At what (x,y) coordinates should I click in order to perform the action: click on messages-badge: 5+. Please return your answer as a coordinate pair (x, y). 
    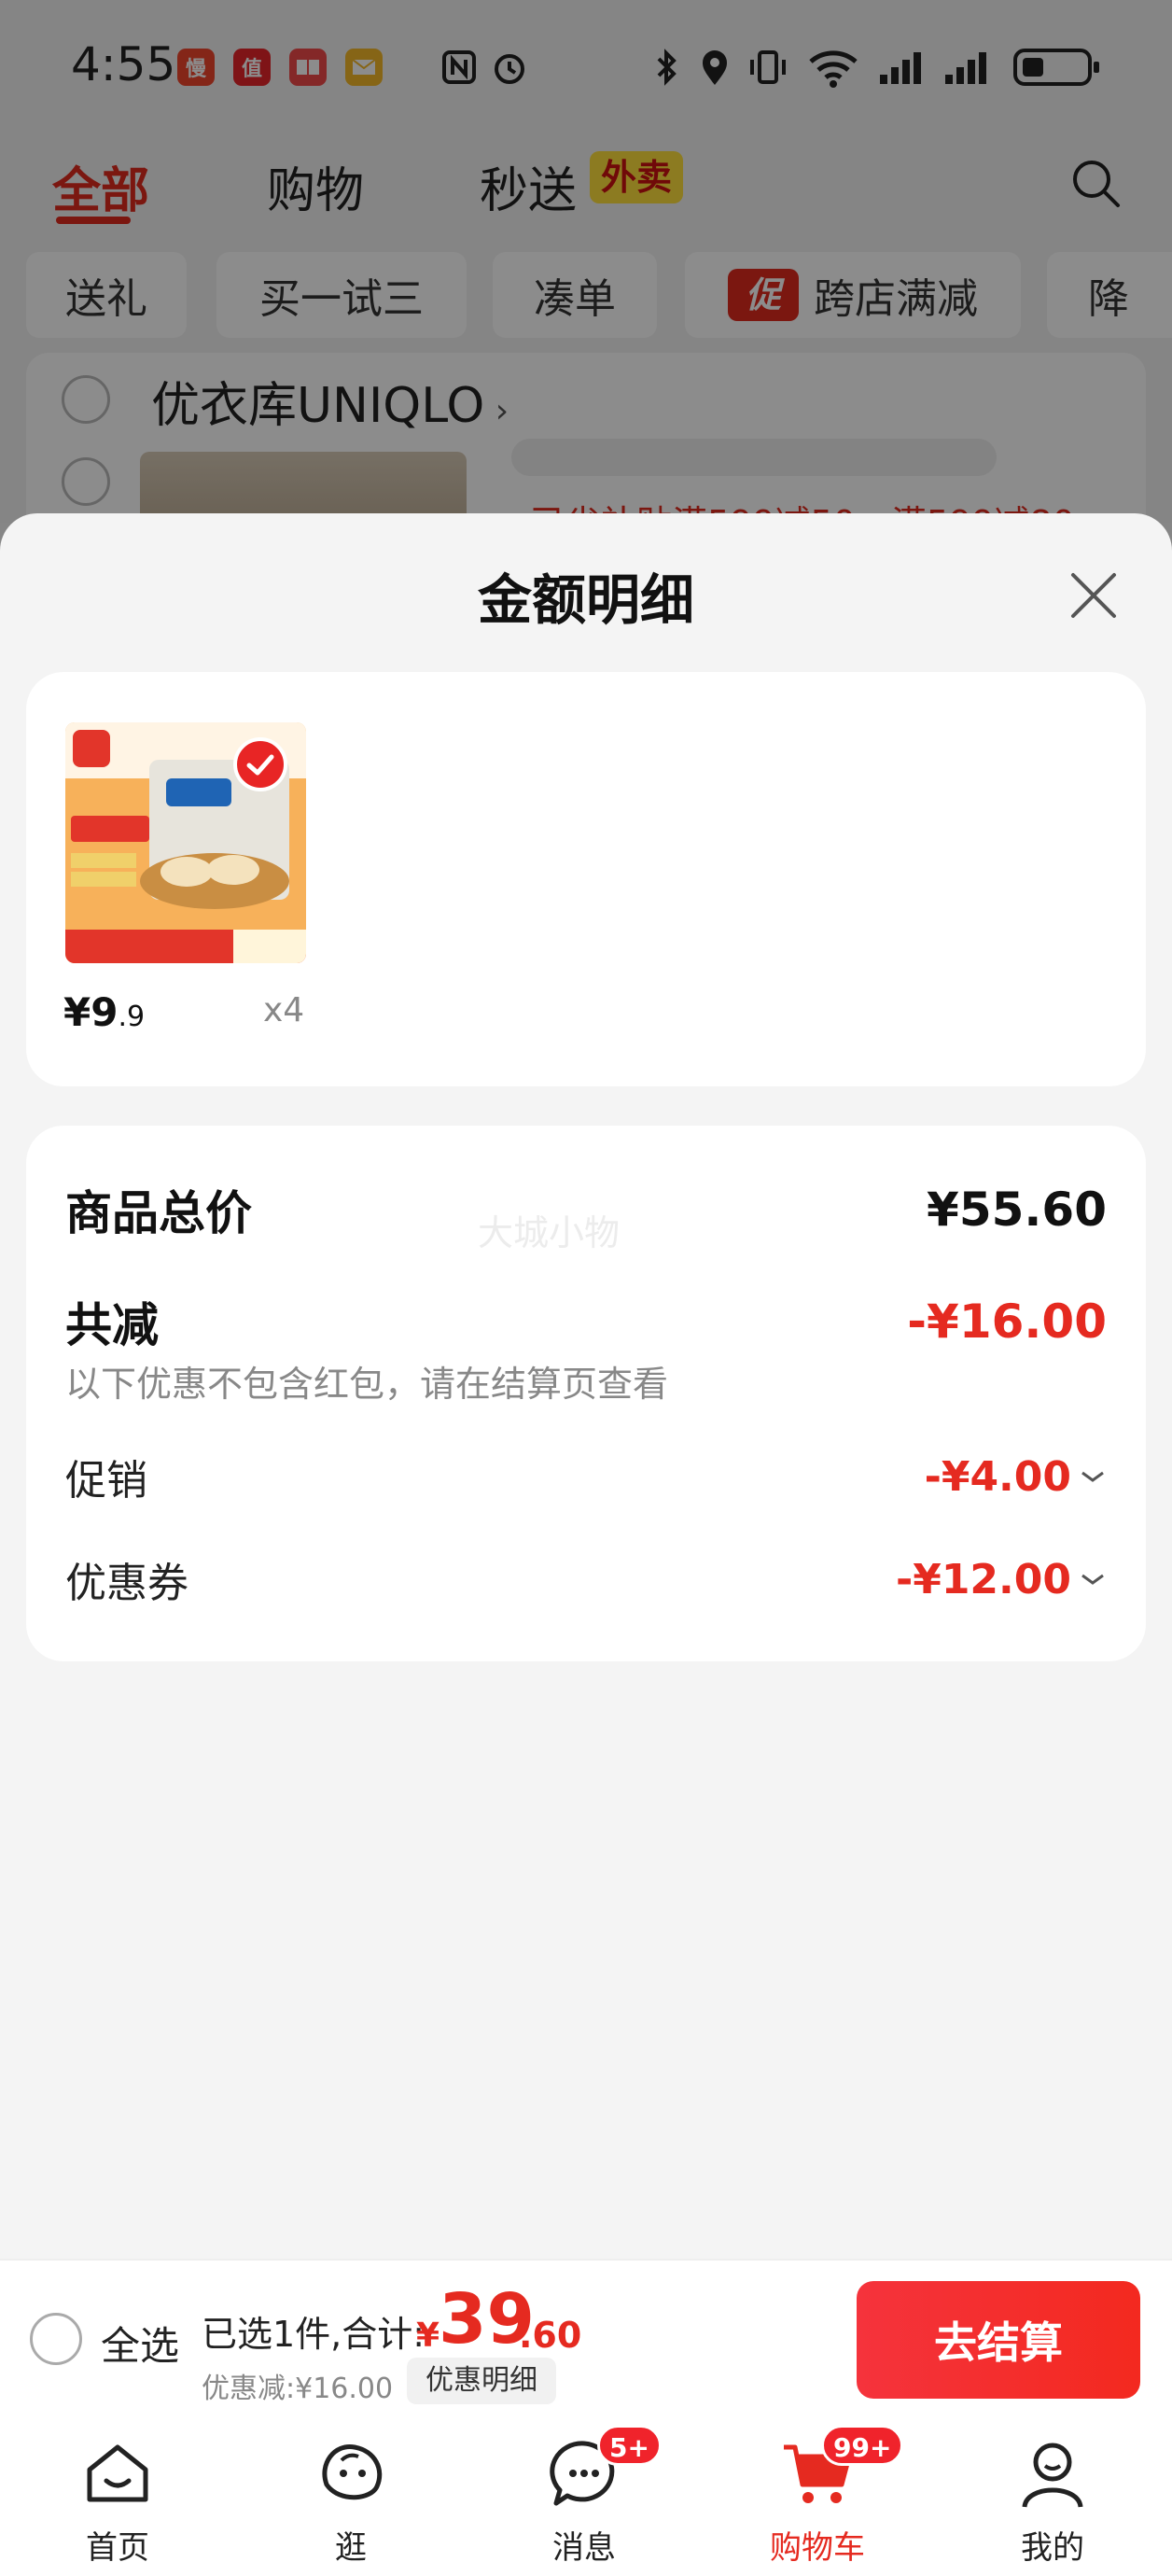
    Looking at the image, I should click on (629, 2445).